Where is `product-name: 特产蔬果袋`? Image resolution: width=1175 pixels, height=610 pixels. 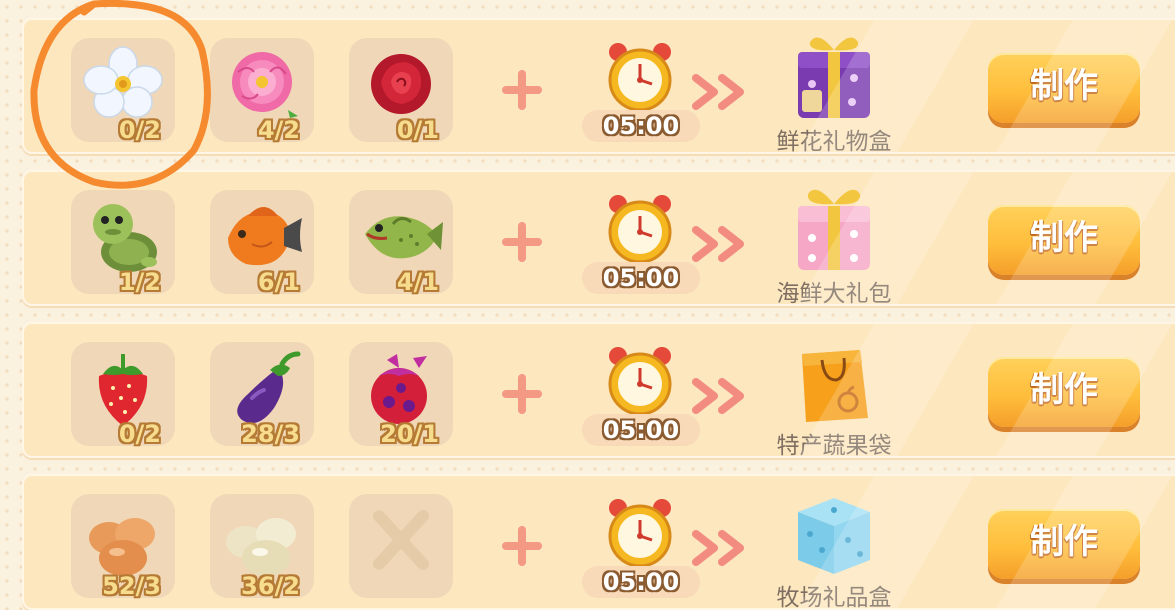
product-name: 特产蔬果袋 is located at coordinates (834, 445).